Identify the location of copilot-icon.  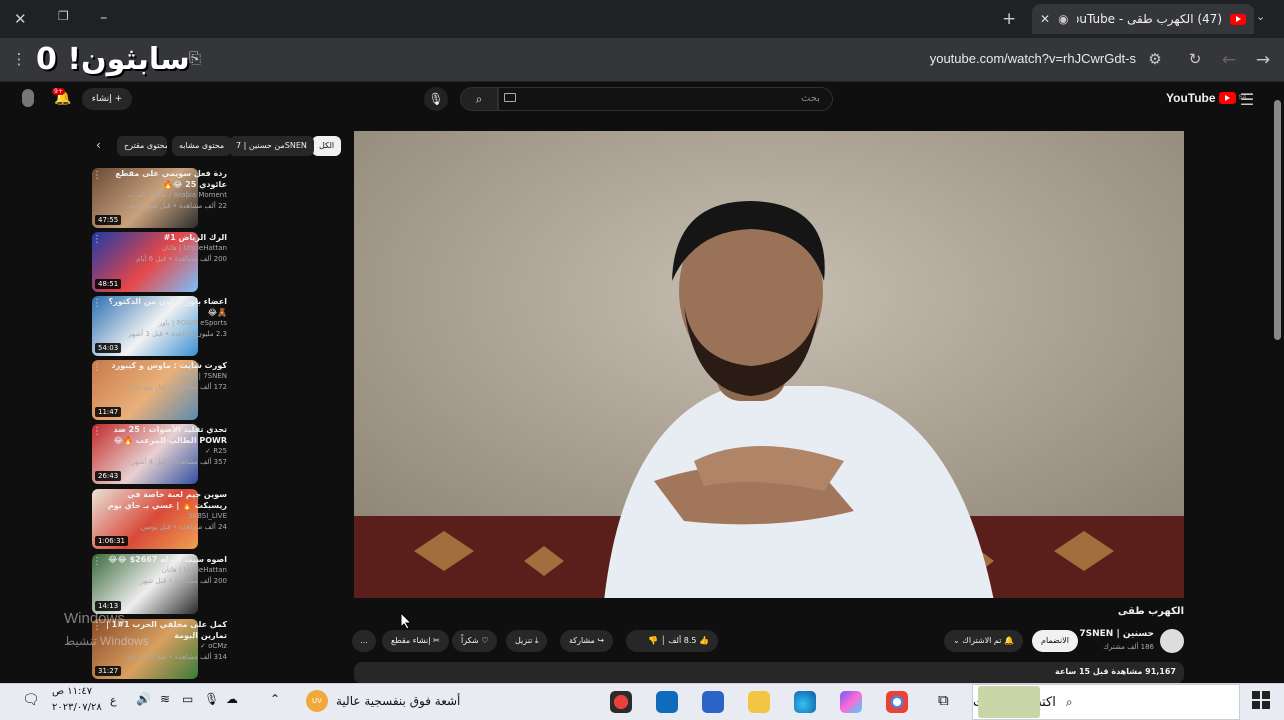
(851, 702).